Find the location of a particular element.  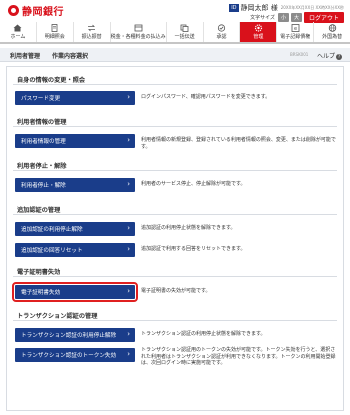

font-size-small-button: 小 is located at coordinates (283, 17).